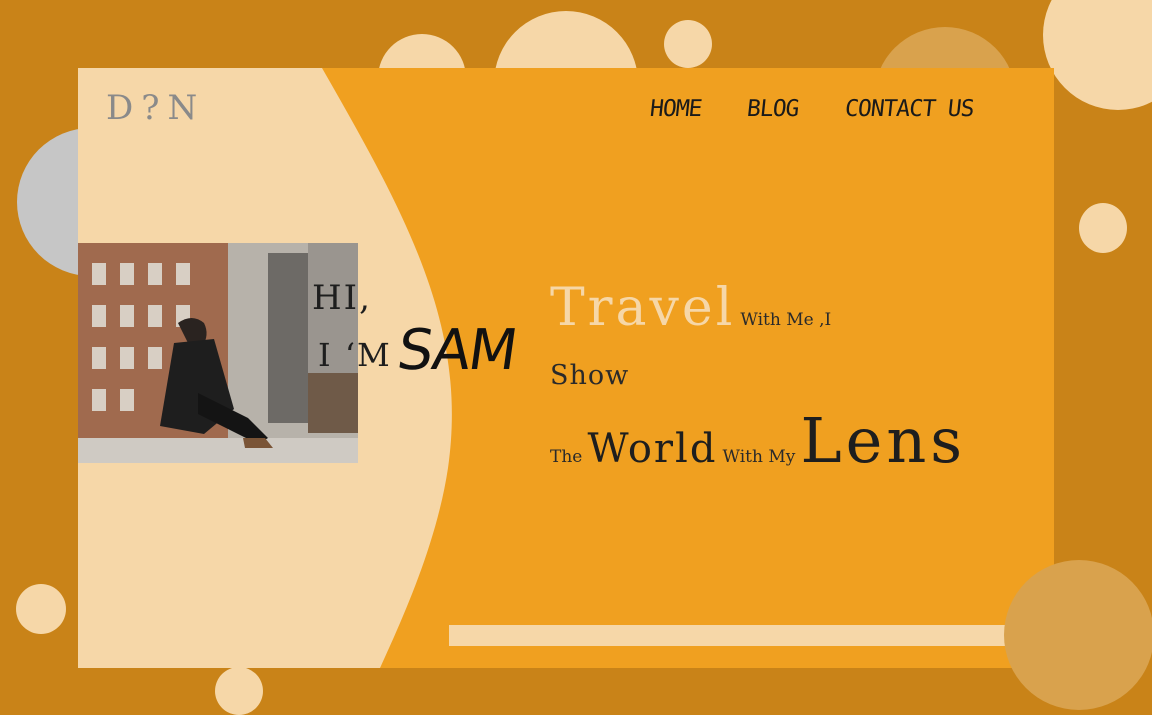 This screenshot has width=1152, height=715. Describe the element at coordinates (773, 109) in the screenshot. I see `nav-blog-link: BLOG` at that location.